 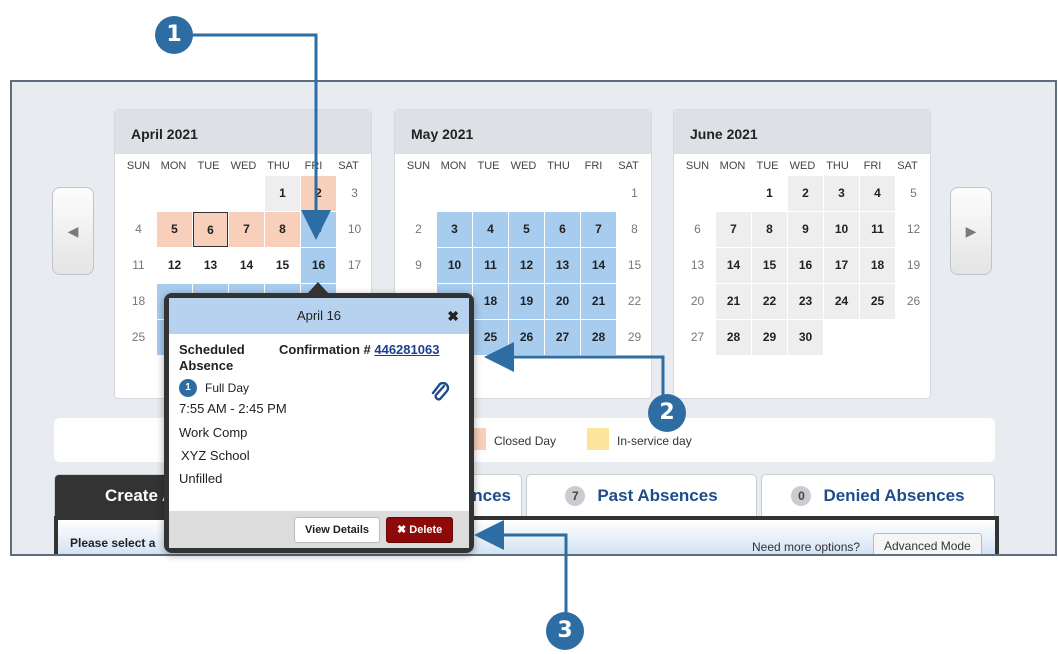 What do you see at coordinates (657, 495) in the screenshot?
I see `tab-label: Past Absences` at bounding box center [657, 495].